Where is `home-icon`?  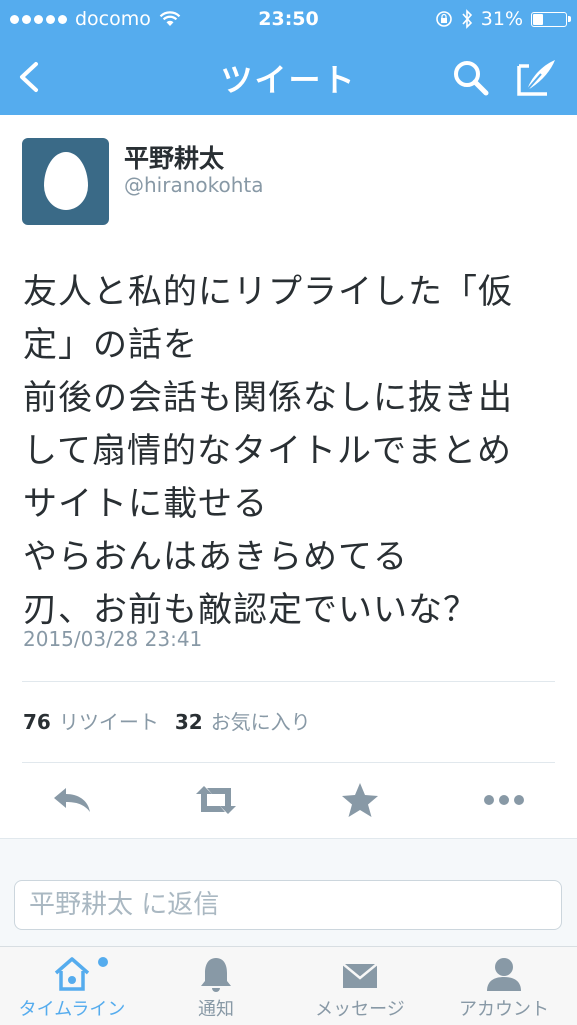 home-icon is located at coordinates (72, 974).